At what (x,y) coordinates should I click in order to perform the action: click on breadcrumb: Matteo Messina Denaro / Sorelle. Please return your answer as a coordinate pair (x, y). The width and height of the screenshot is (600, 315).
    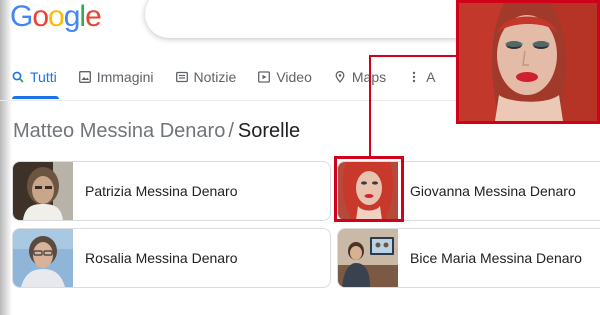
    Looking at the image, I should click on (156, 131).